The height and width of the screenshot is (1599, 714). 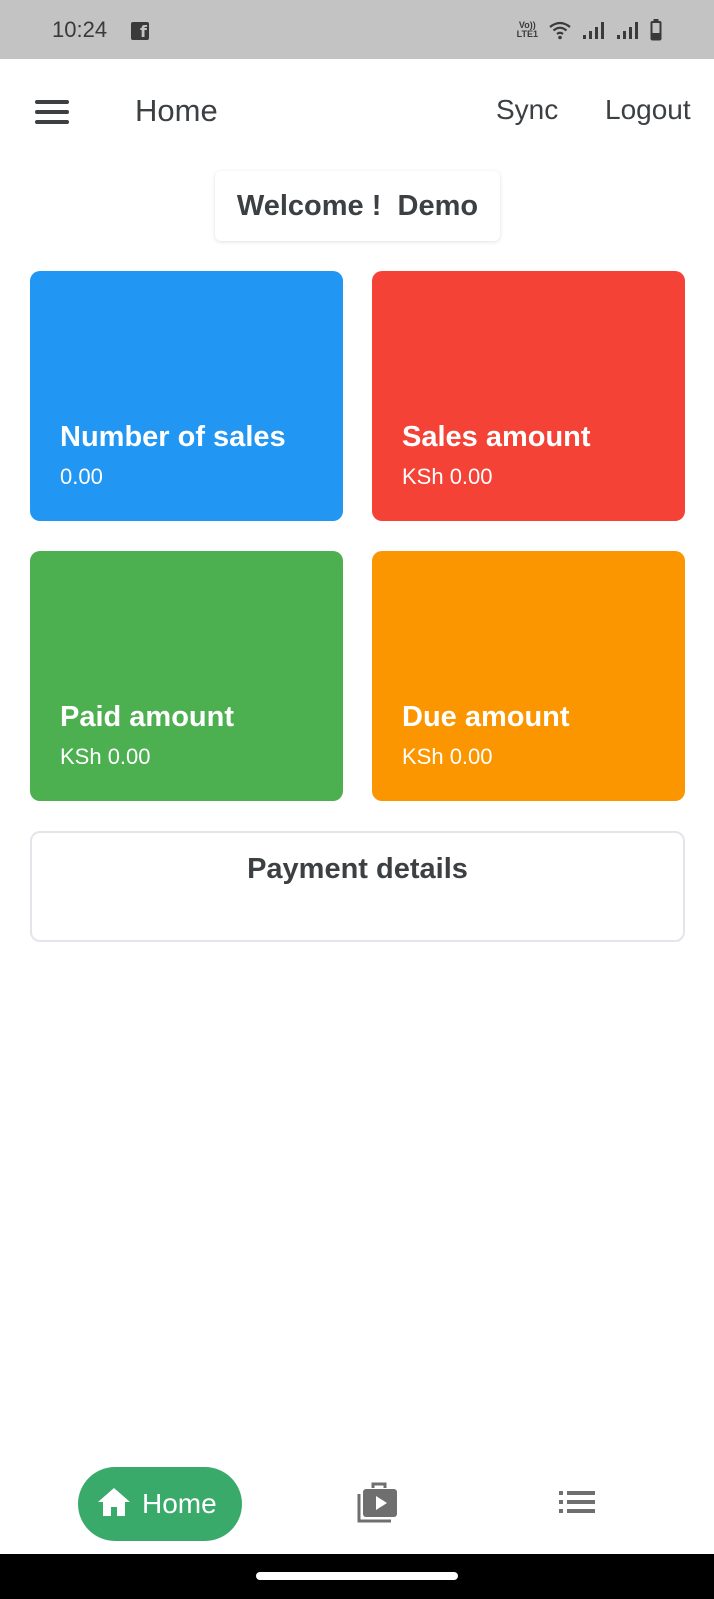 What do you see at coordinates (186, 676) in the screenshot?
I see `paid-amount-card: Paid amount KSh 0.00` at bounding box center [186, 676].